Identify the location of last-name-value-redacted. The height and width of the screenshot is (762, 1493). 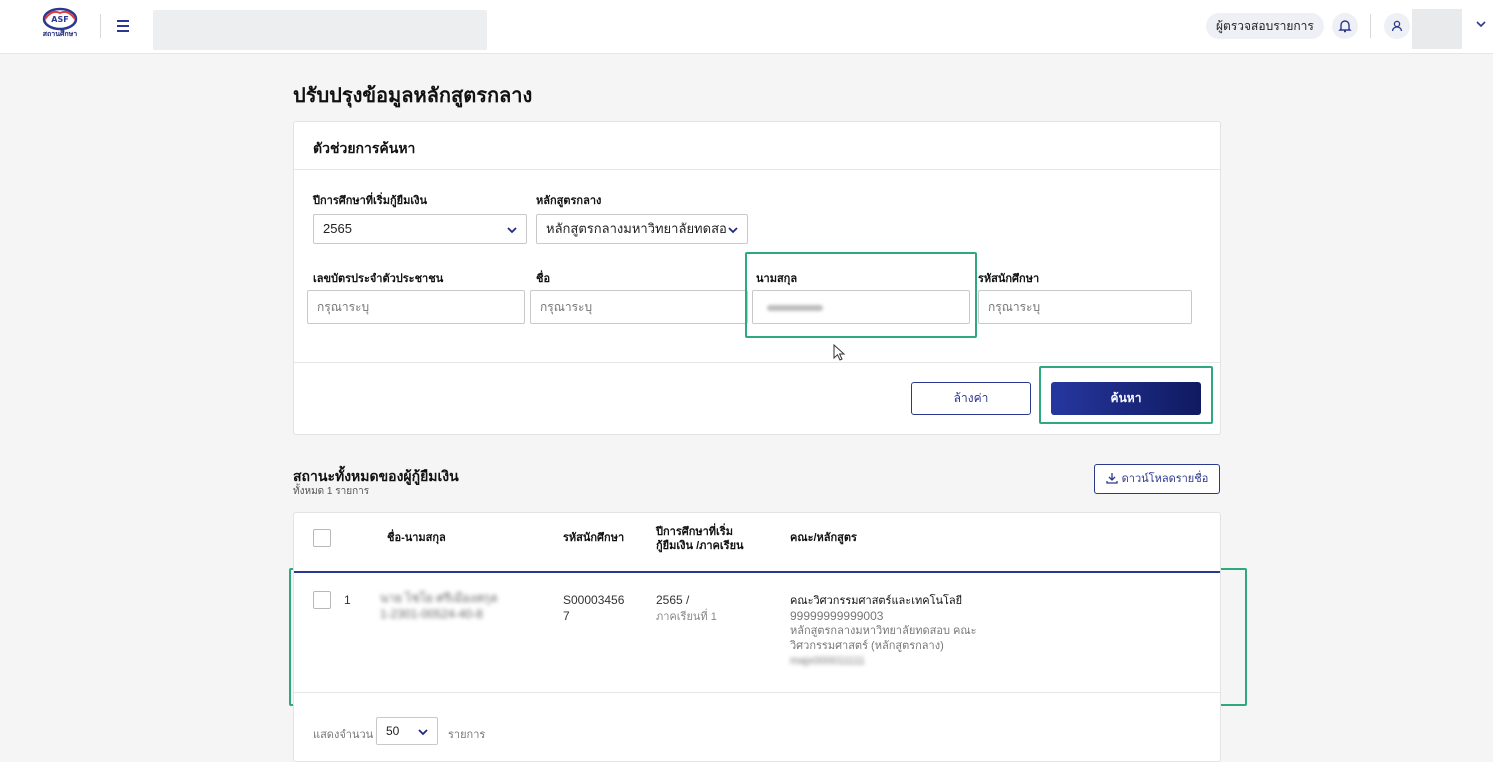
(795, 308).